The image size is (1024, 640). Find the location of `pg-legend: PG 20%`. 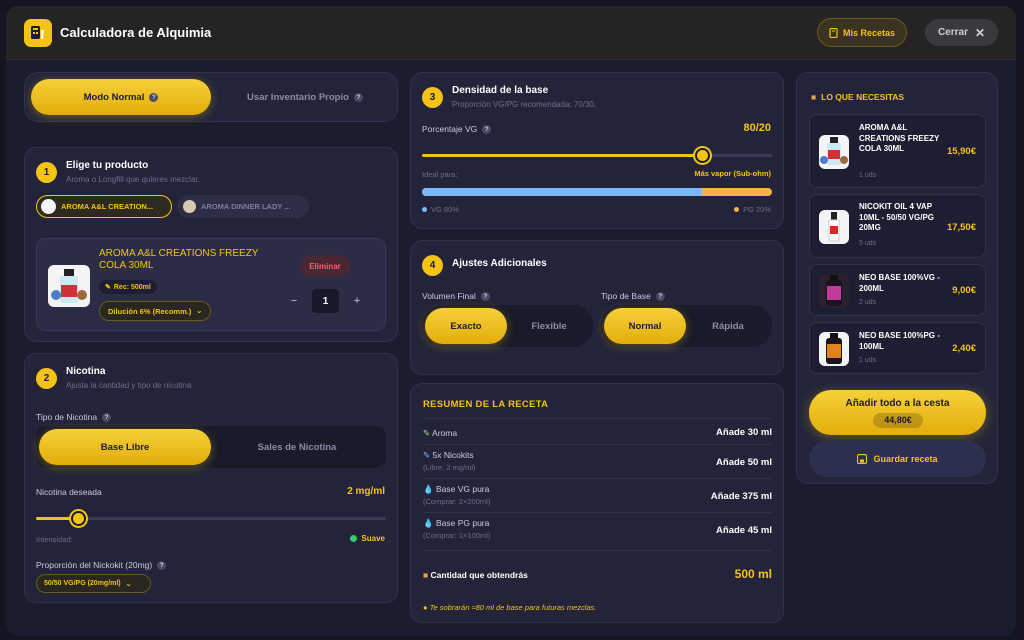

pg-legend: PG 20% is located at coordinates (752, 209).